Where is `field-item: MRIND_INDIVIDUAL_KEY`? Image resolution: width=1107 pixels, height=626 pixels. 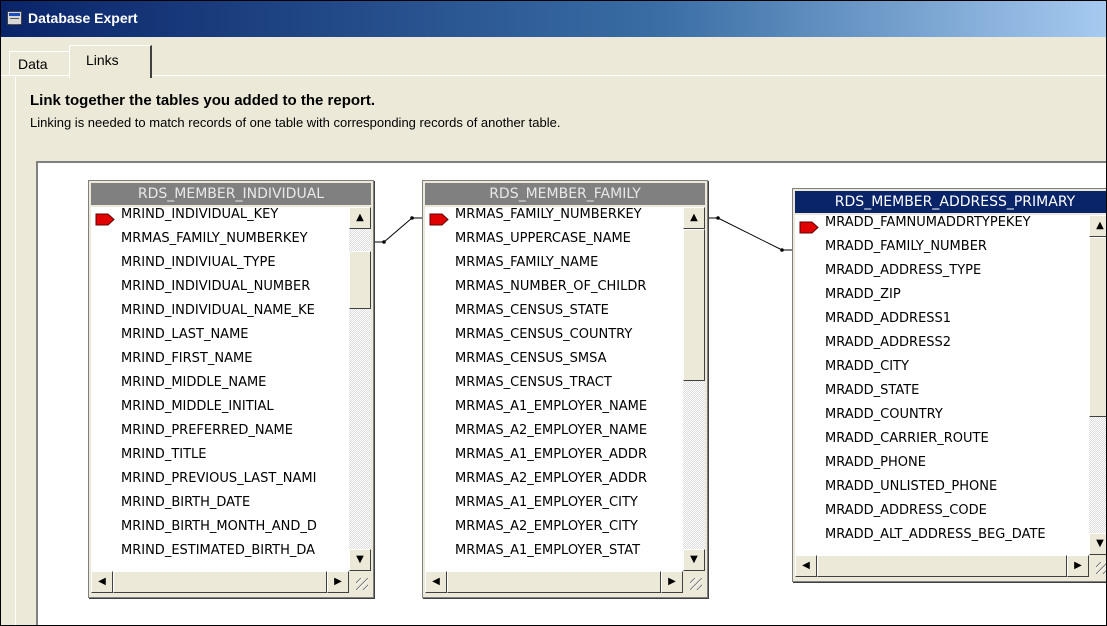 field-item: MRIND_INDIVIDUAL_KEY is located at coordinates (184, 219).